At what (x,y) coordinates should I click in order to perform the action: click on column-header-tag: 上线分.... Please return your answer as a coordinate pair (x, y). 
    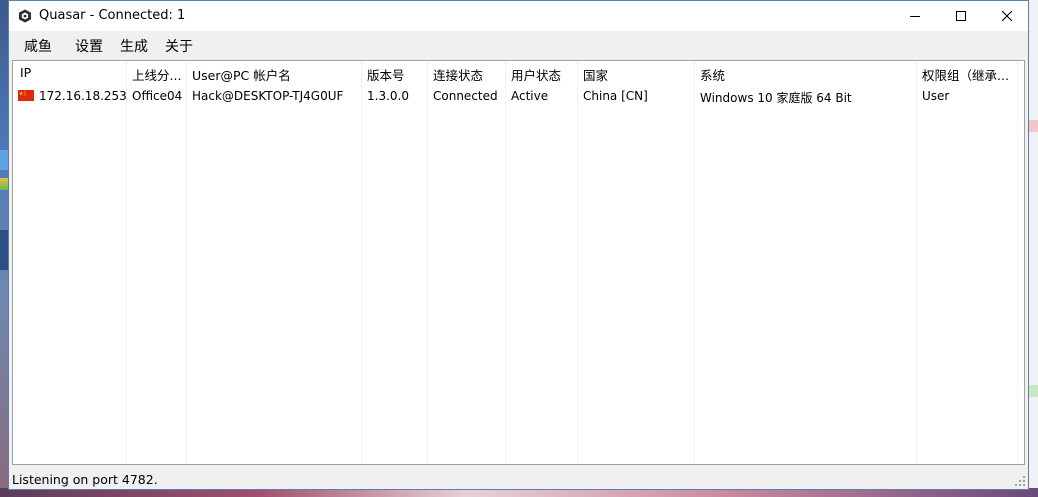
    Looking at the image, I should click on (156, 74).